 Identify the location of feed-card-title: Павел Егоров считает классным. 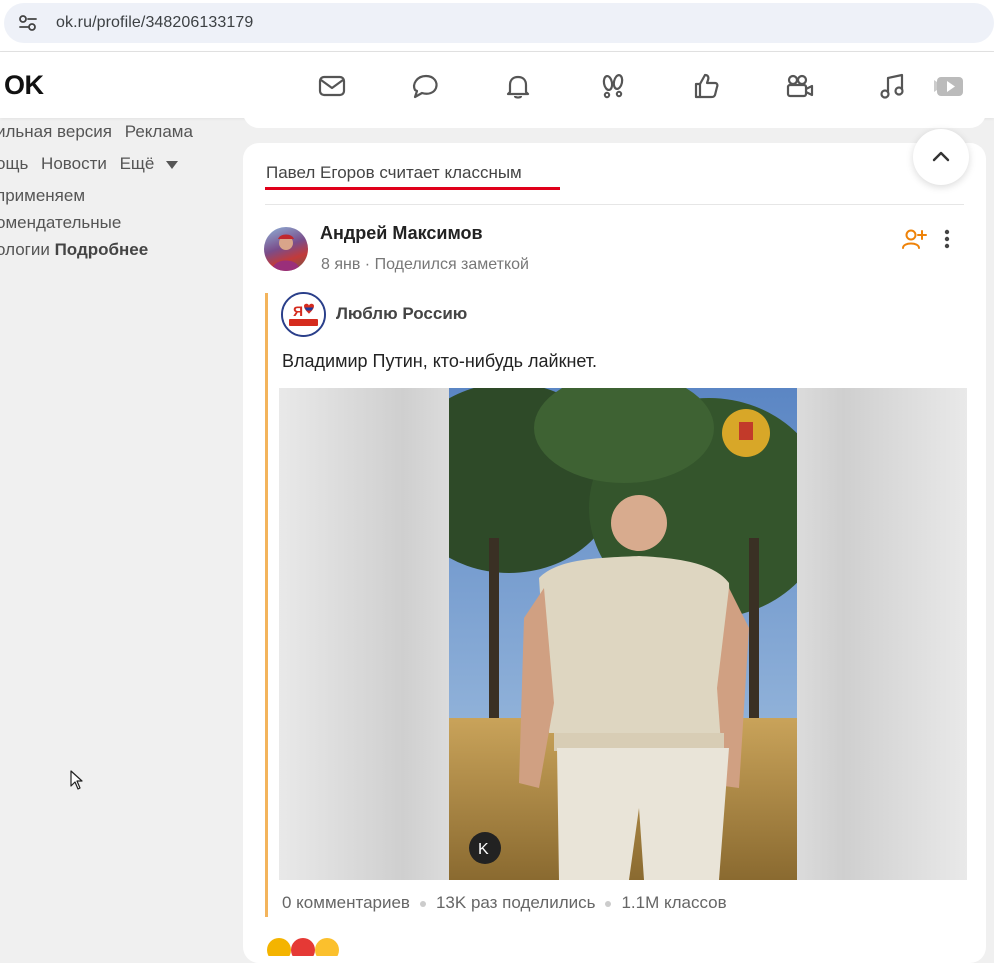
(394, 173).